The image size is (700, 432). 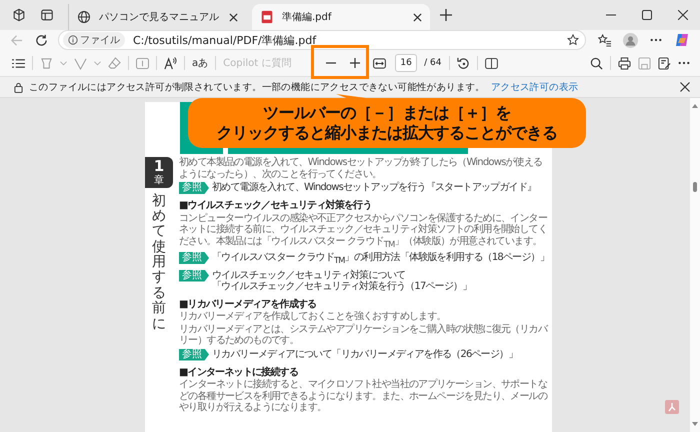 I want to click on translate-button: aあ, so click(x=200, y=63).